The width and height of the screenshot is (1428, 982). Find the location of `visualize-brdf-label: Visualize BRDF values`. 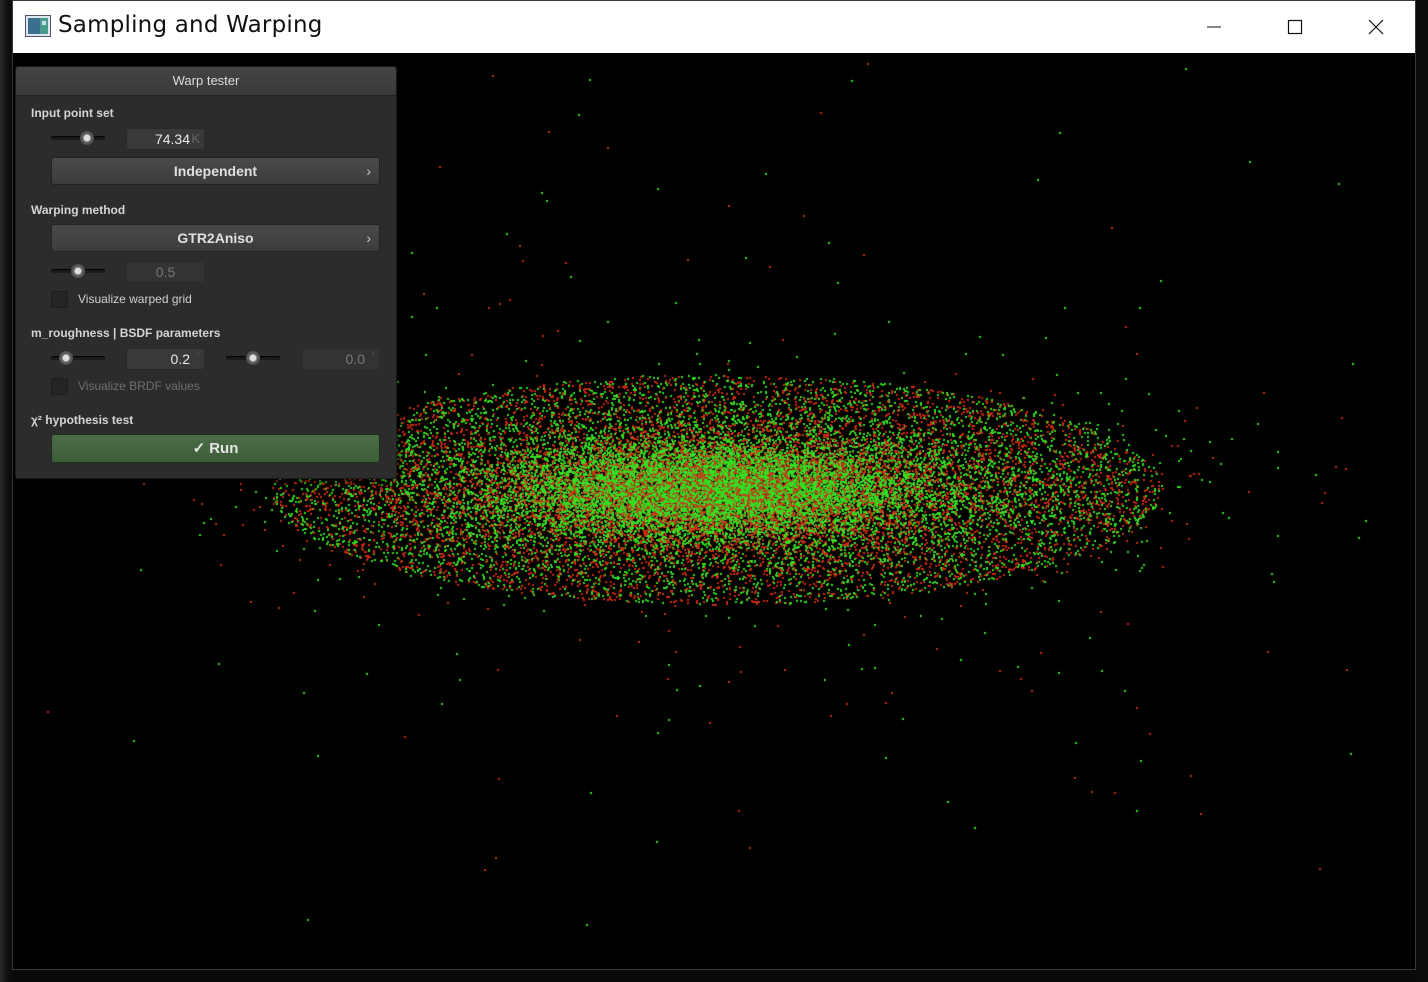

visualize-brdf-label: Visualize BRDF values is located at coordinates (139, 386).